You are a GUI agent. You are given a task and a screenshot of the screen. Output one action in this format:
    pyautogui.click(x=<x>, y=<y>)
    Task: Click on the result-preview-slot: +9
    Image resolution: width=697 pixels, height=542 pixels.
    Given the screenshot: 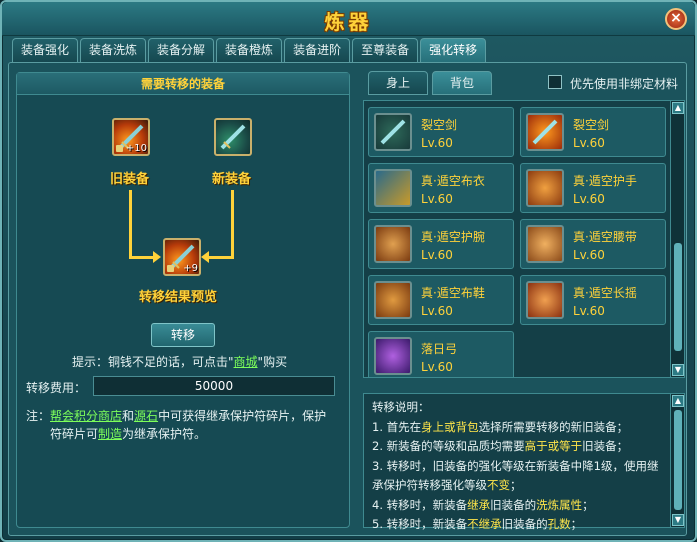 What is the action you would take?
    pyautogui.click(x=182, y=257)
    